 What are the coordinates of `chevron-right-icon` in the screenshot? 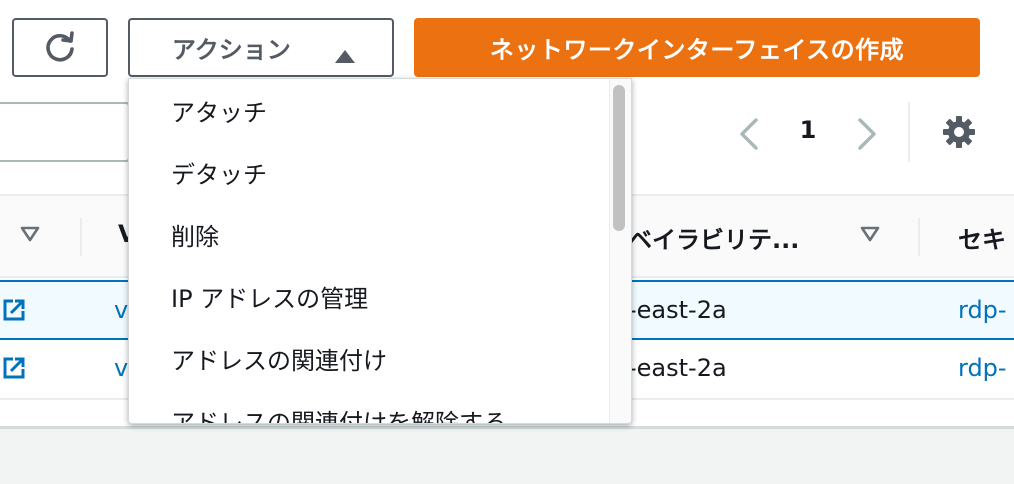 It's located at (867, 136).